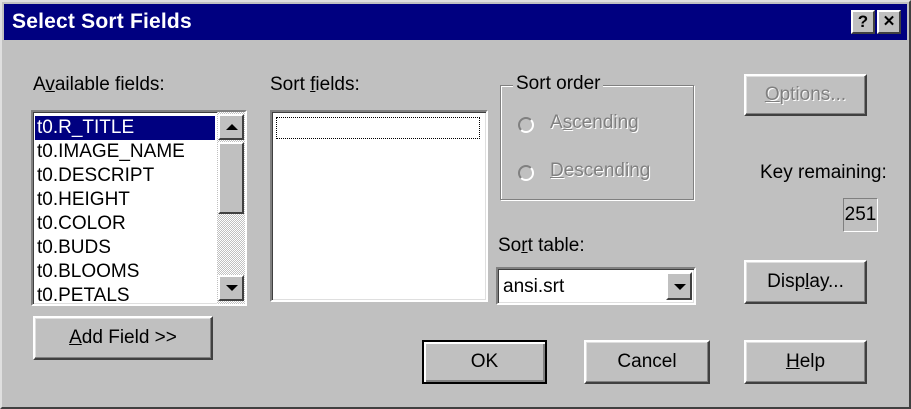 This screenshot has width=911, height=409. I want to click on list-item: t0.HEIGHT, so click(125, 200).